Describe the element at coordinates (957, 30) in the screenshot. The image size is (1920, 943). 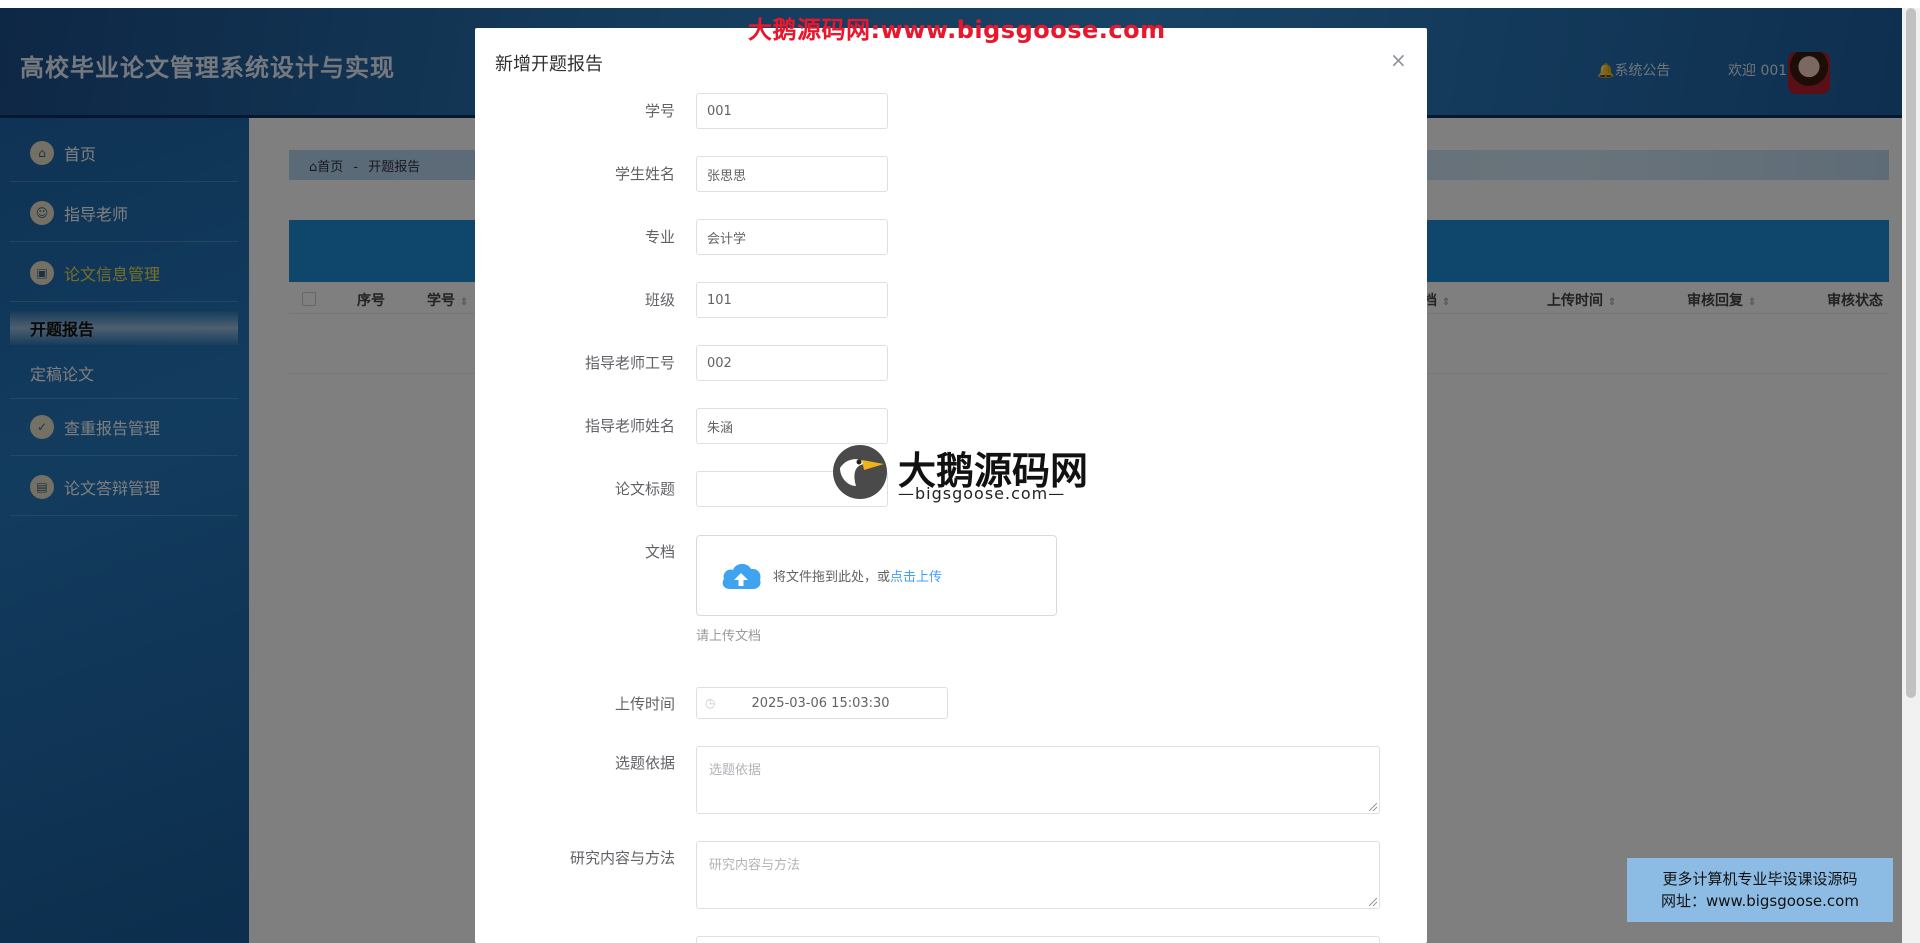
I see `watermark-top: 大鹅源码网:www.bigsgoose.com` at that location.